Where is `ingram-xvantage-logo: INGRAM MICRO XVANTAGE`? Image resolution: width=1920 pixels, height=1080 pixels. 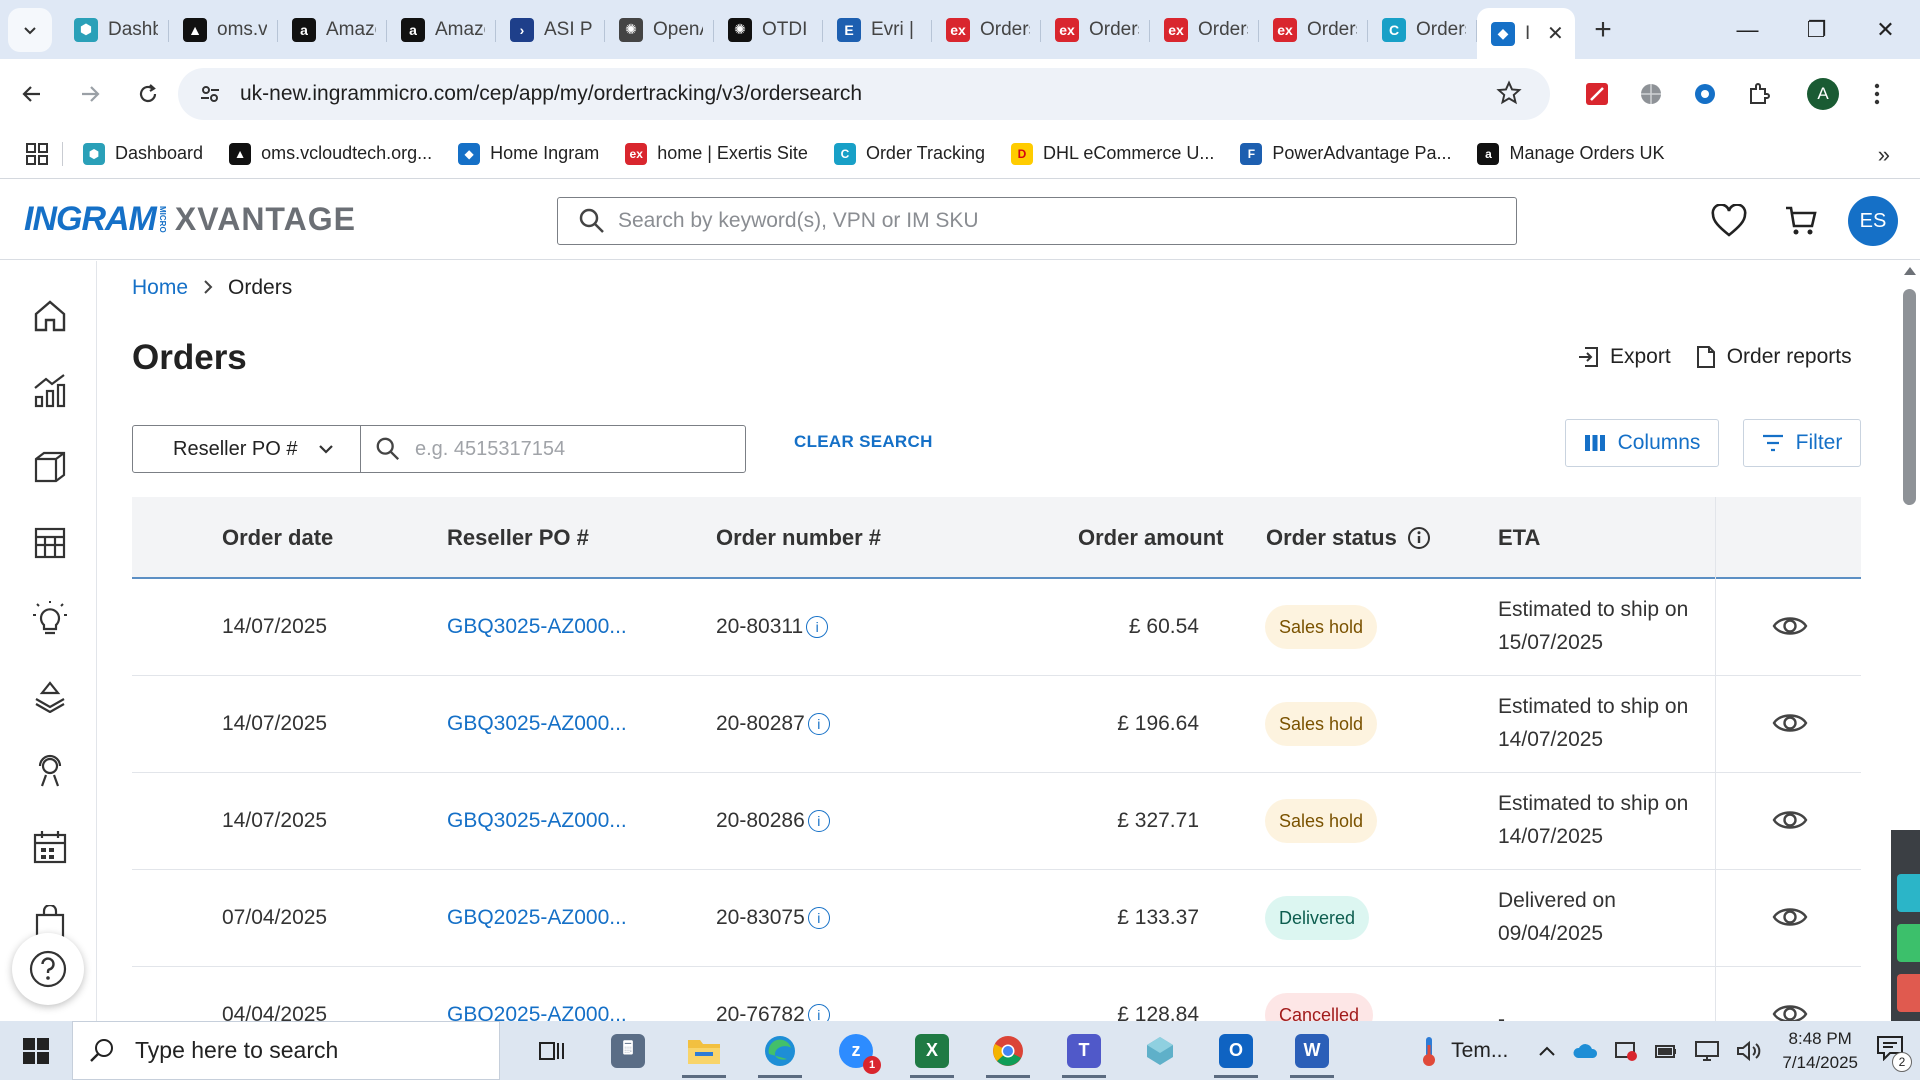 ingram-xvantage-logo: INGRAM MICRO XVANTAGE is located at coordinates (190, 219).